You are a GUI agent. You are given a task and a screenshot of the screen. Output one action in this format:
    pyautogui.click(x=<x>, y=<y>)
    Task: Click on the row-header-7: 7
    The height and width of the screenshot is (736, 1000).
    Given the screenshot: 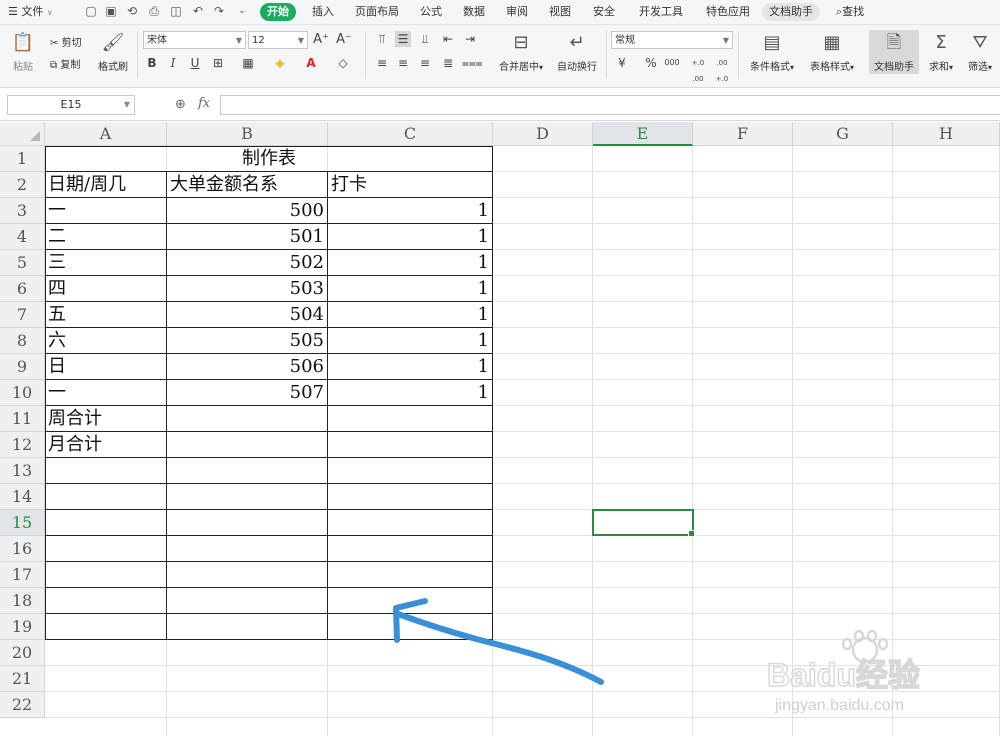 What is the action you would take?
    pyautogui.click(x=22, y=315)
    